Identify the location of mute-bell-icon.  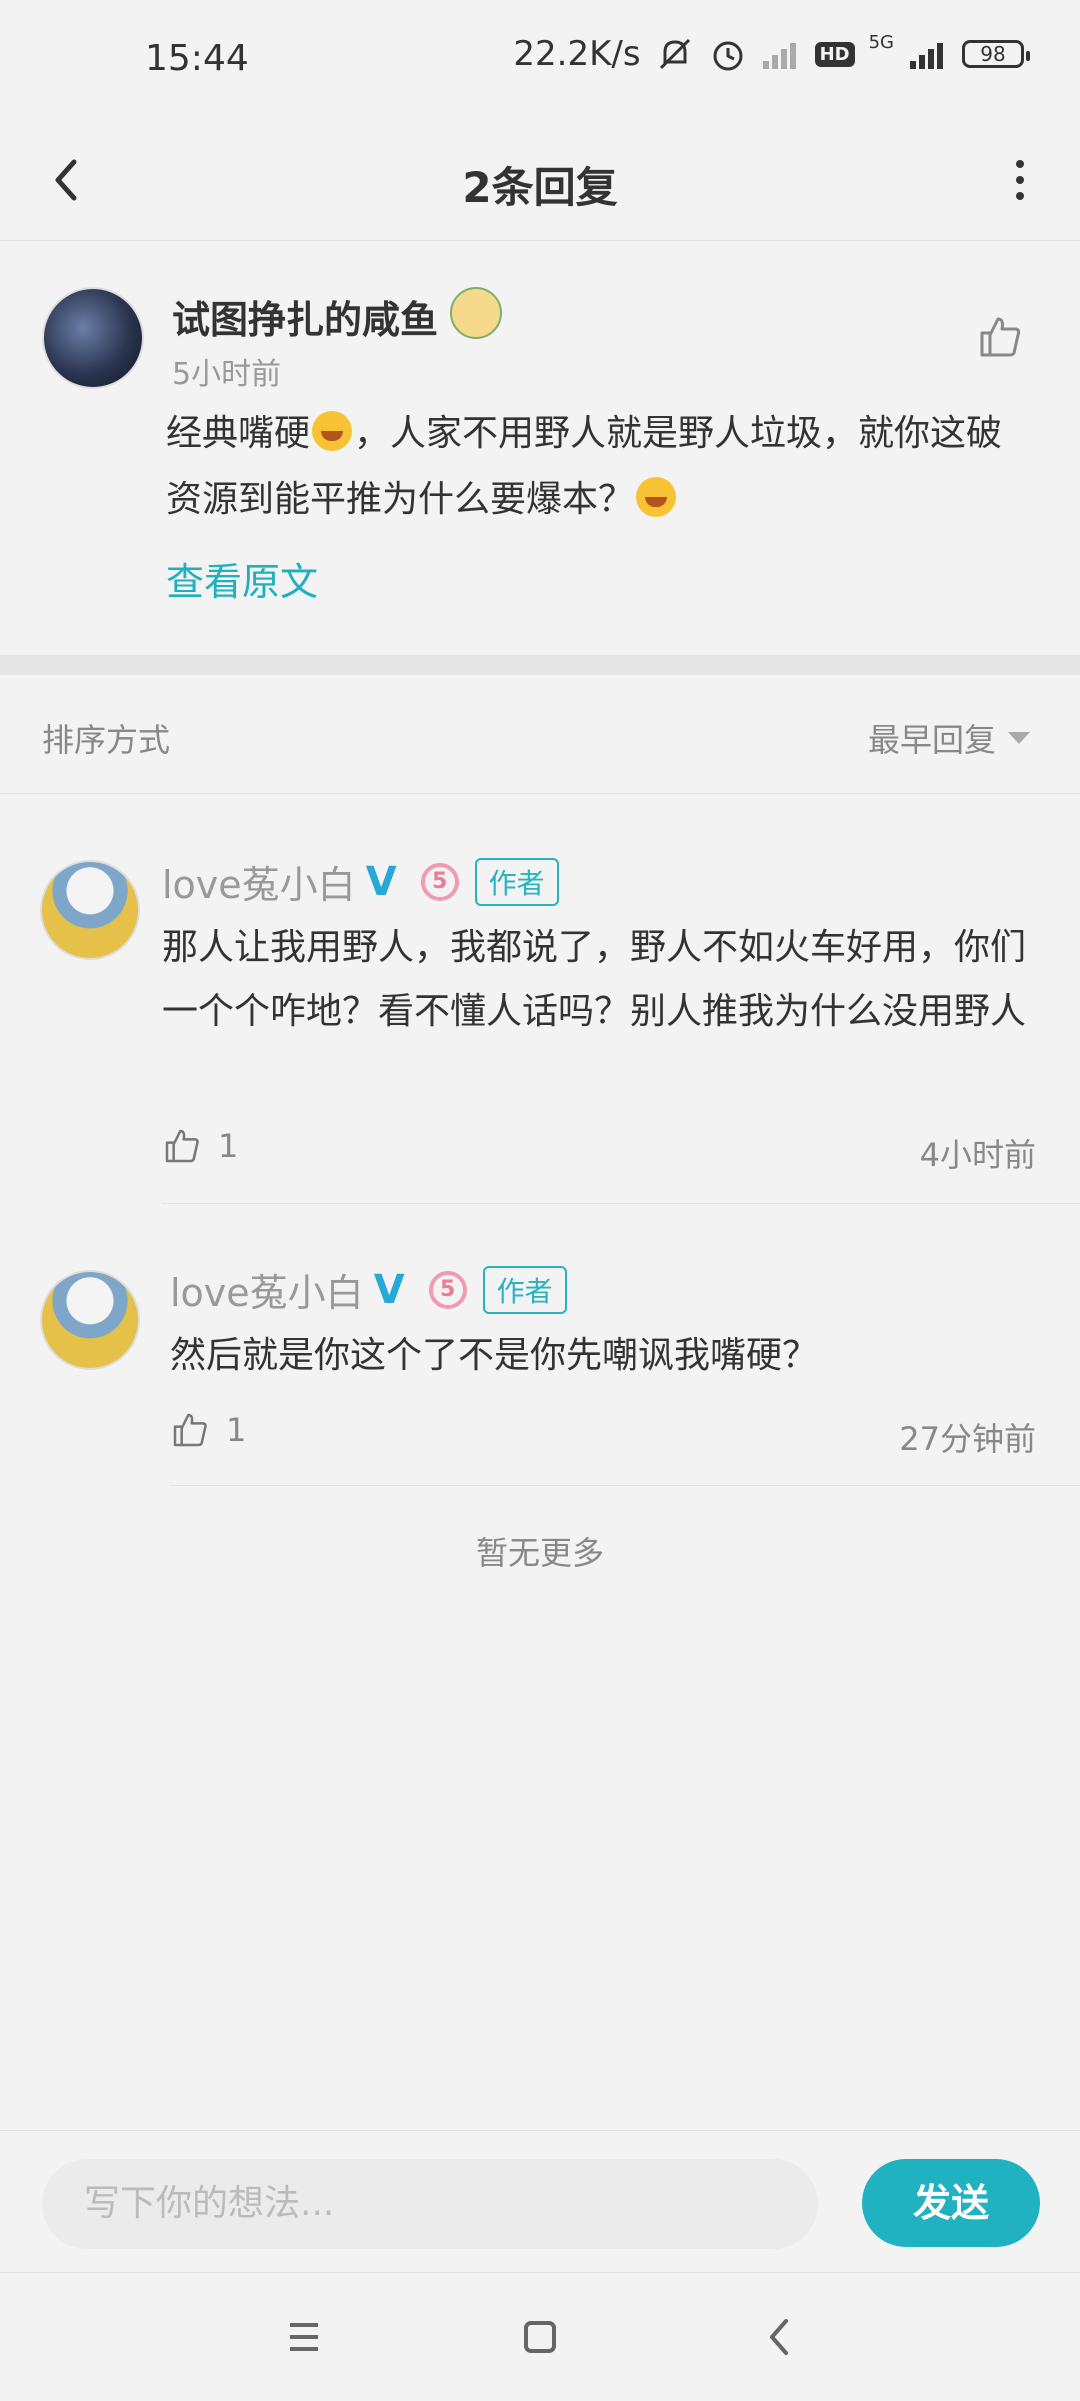
(674, 54).